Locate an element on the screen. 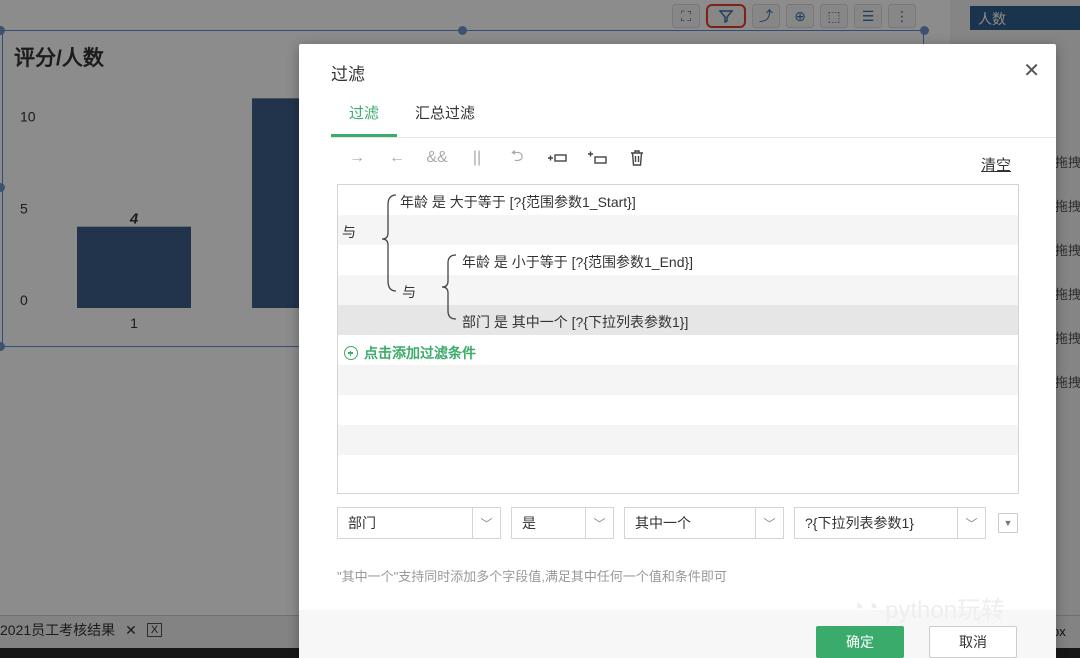  inner-brace is located at coordinates (449, 287).